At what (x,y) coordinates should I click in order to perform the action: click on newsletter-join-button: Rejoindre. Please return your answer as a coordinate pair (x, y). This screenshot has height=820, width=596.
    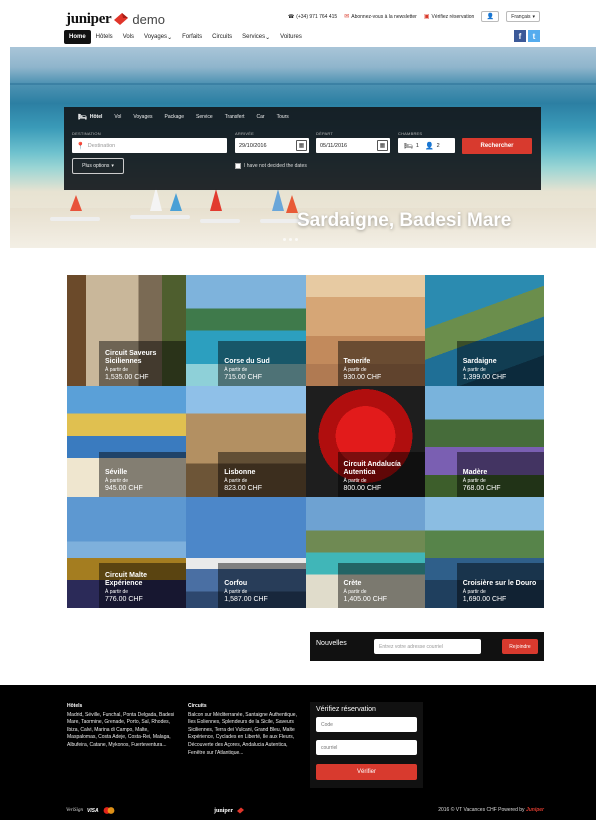
    Looking at the image, I should click on (520, 646).